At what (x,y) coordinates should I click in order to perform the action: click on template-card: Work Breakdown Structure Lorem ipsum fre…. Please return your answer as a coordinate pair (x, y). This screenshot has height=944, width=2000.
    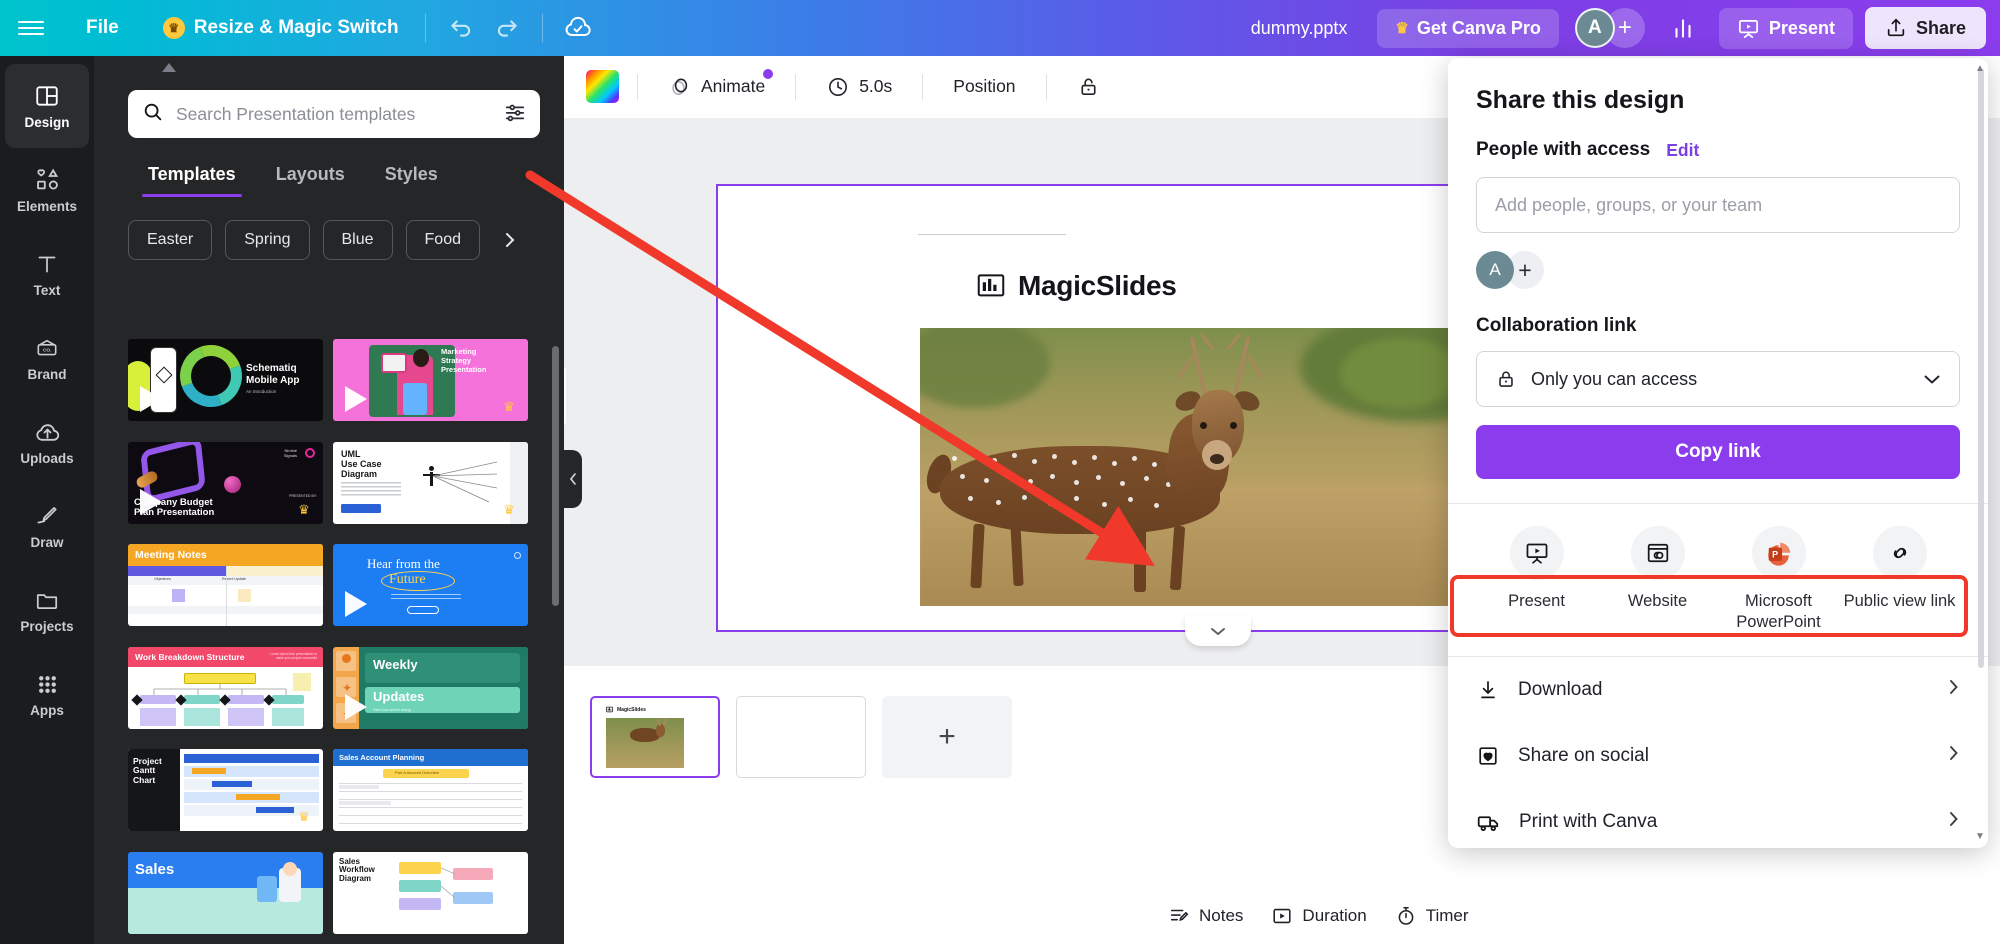
    Looking at the image, I should click on (225, 687).